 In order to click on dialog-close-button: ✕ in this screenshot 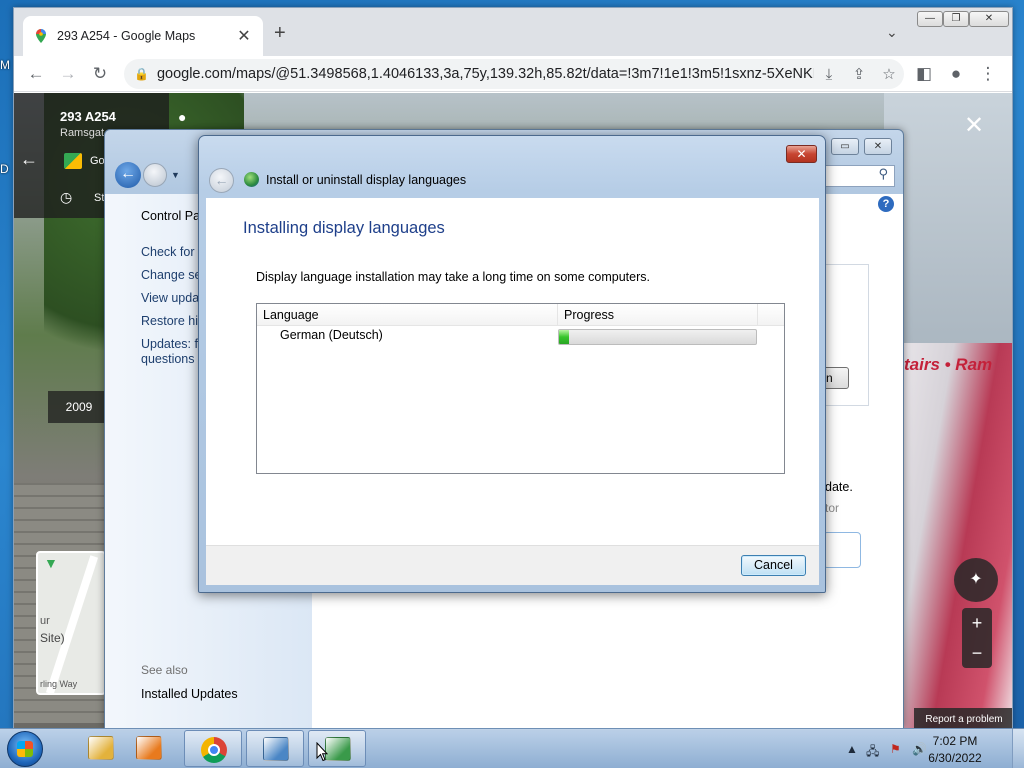, I will do `click(801, 154)`.